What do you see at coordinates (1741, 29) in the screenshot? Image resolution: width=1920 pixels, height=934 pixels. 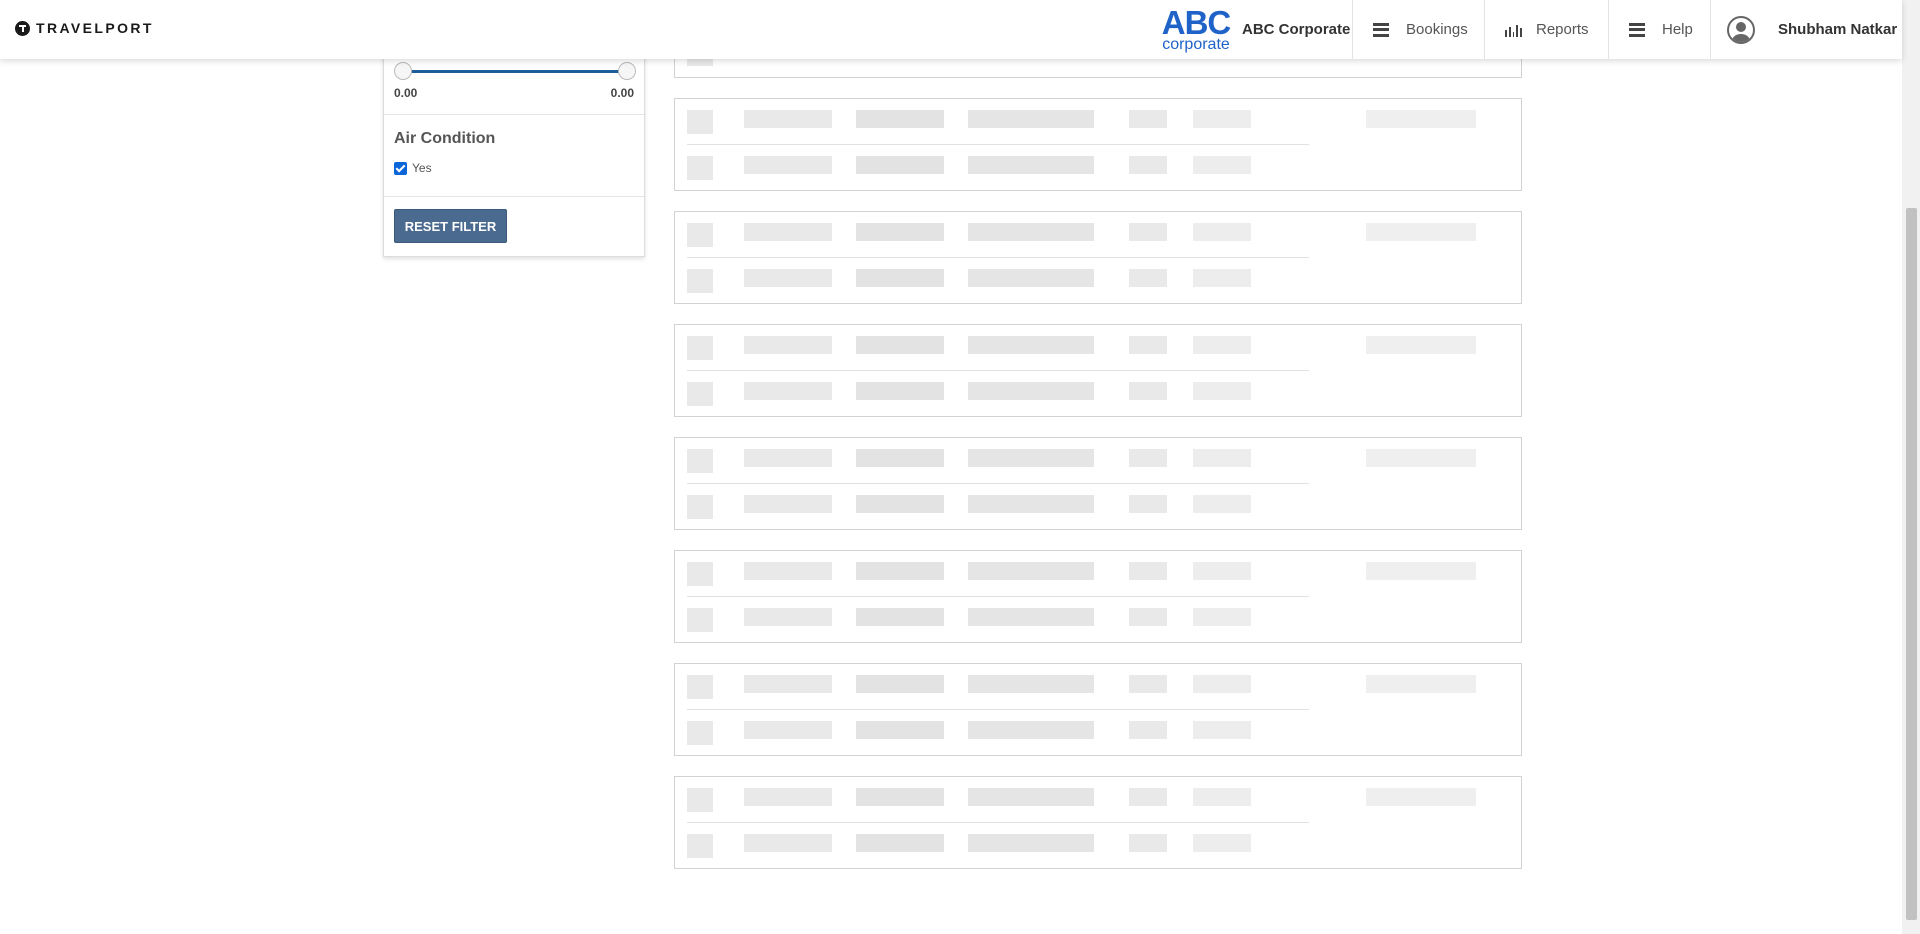 I see `user-avatar-icon` at bounding box center [1741, 29].